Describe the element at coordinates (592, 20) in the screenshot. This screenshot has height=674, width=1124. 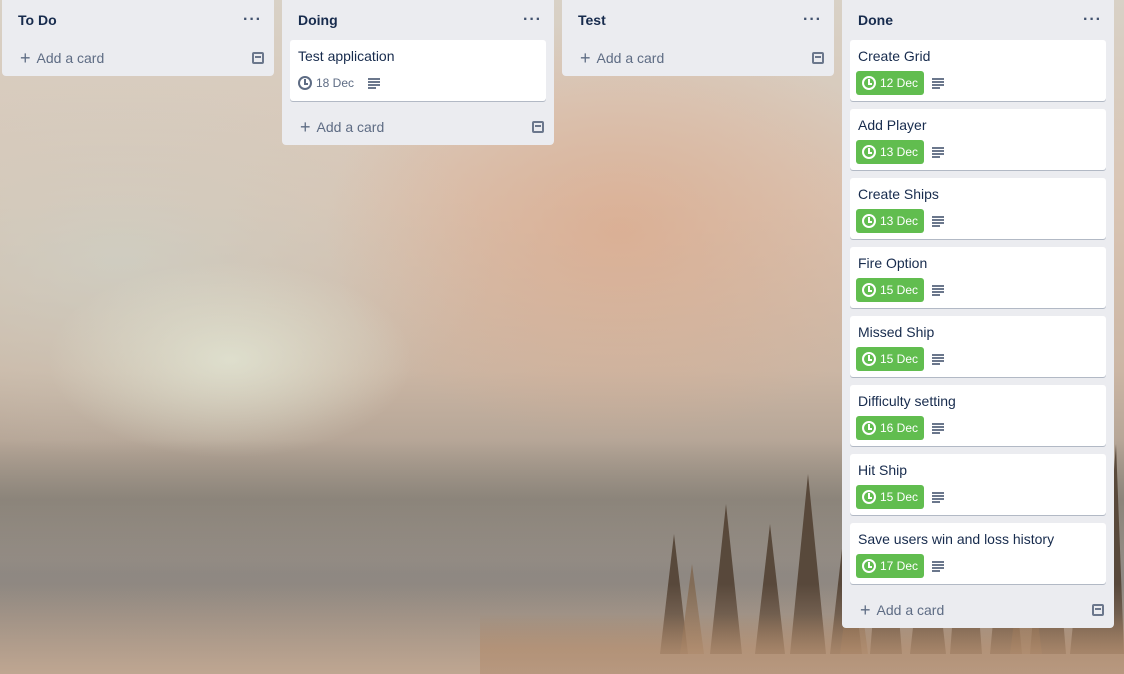
I see `list-title: Test` at that location.